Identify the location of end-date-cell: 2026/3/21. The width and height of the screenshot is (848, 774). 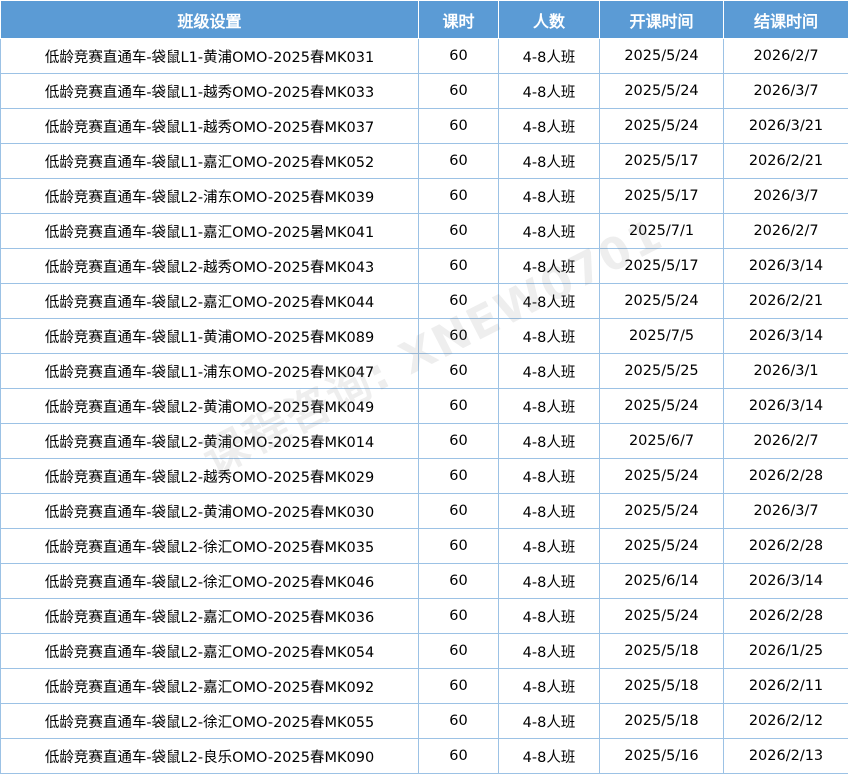
(785, 126).